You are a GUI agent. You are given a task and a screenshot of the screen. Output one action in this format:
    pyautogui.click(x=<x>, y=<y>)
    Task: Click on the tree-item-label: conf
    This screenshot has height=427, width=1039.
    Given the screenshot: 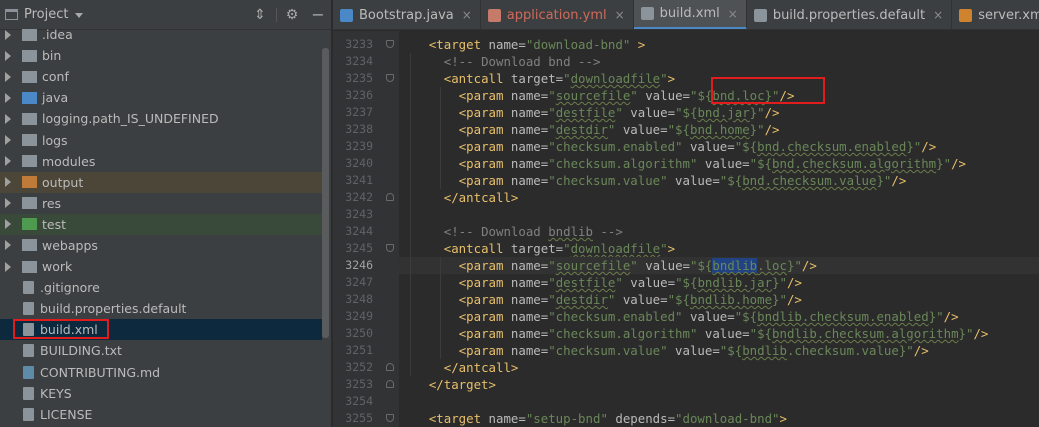 What is the action you would take?
    pyautogui.click(x=55, y=77)
    